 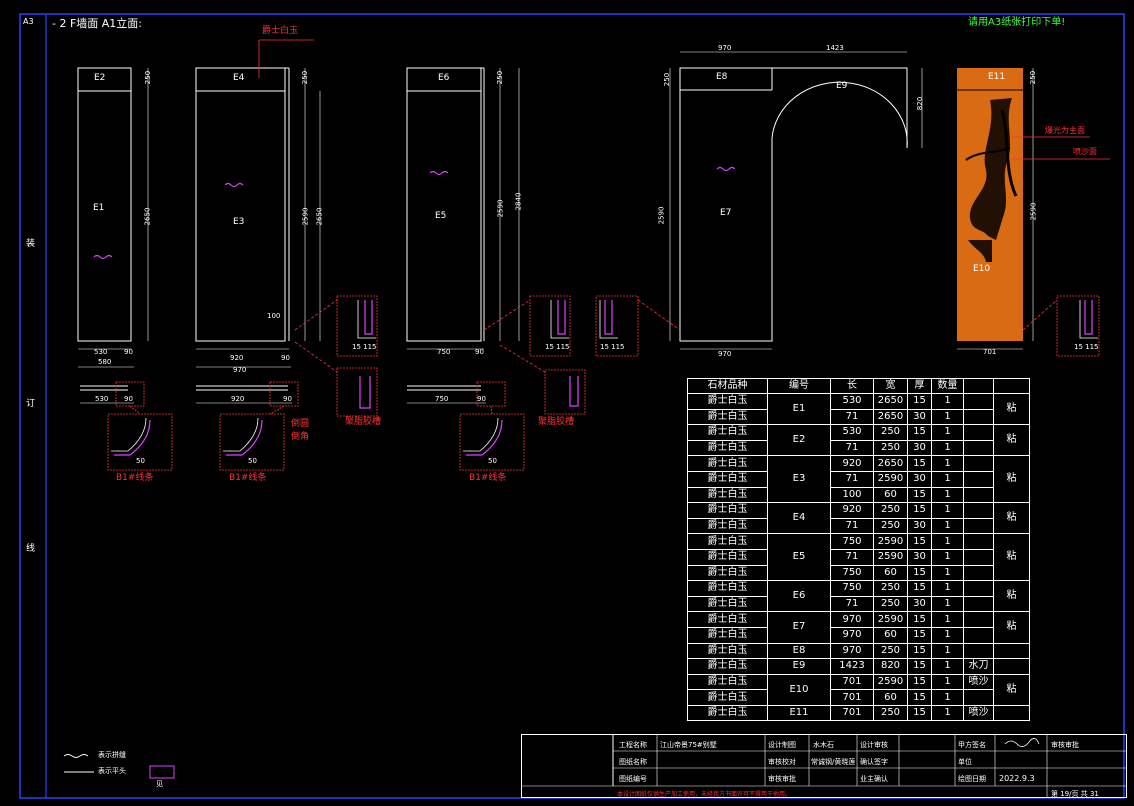 I want to click on dim-e1-height: 2650, so click(x=147, y=216).